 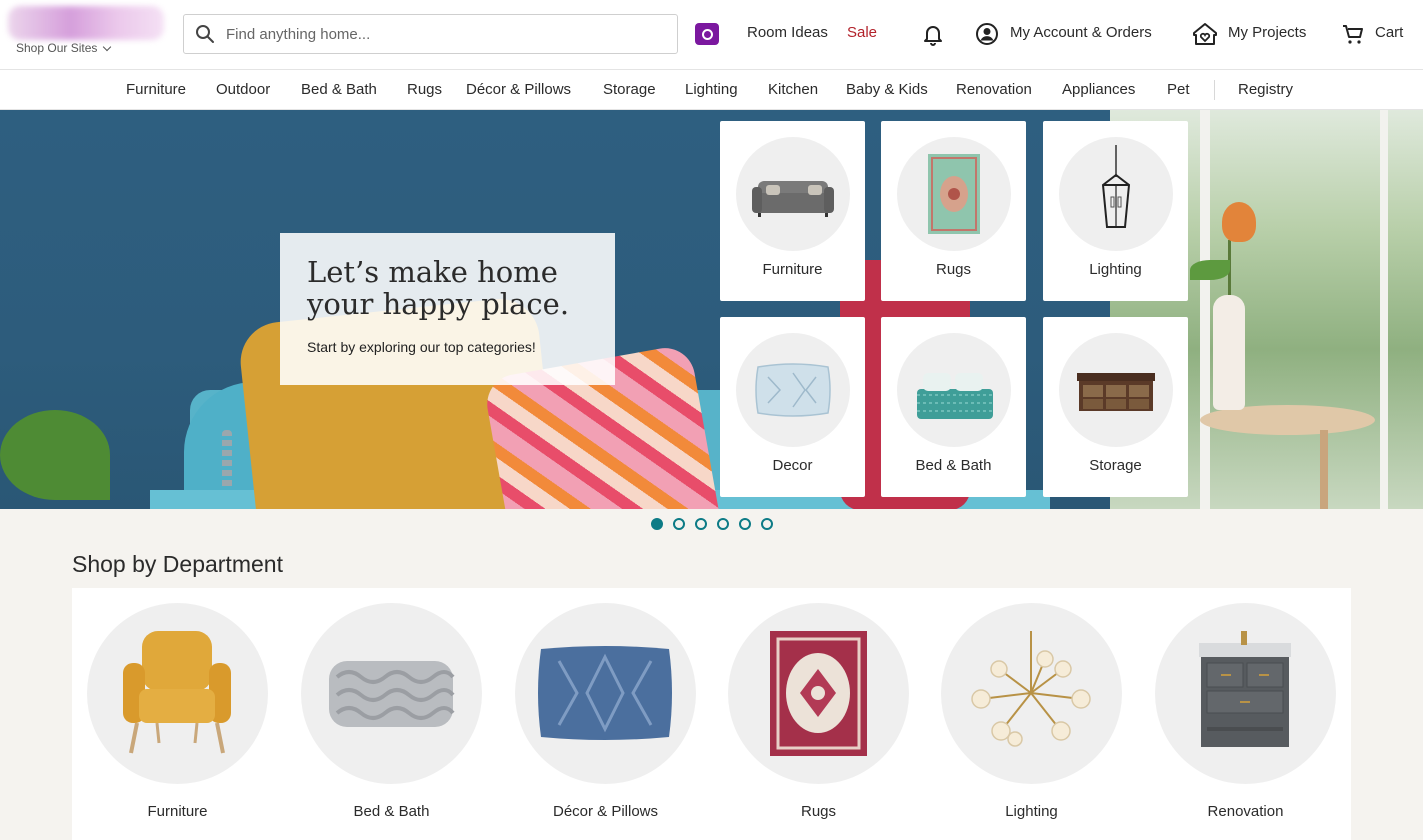 I want to click on lantern-image, so click(x=1116, y=194).